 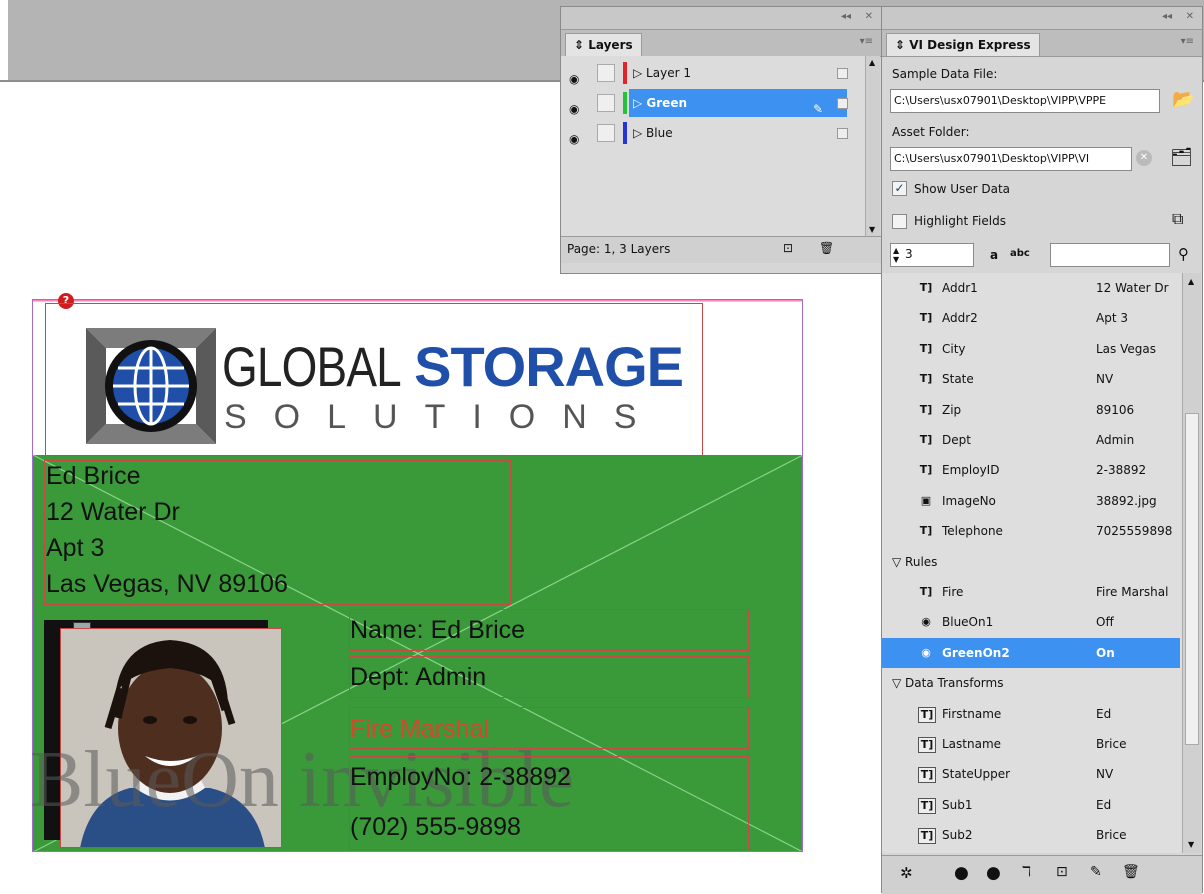 I want to click on data-list-scrollbar: ▲ ▼, so click(x=1191, y=563).